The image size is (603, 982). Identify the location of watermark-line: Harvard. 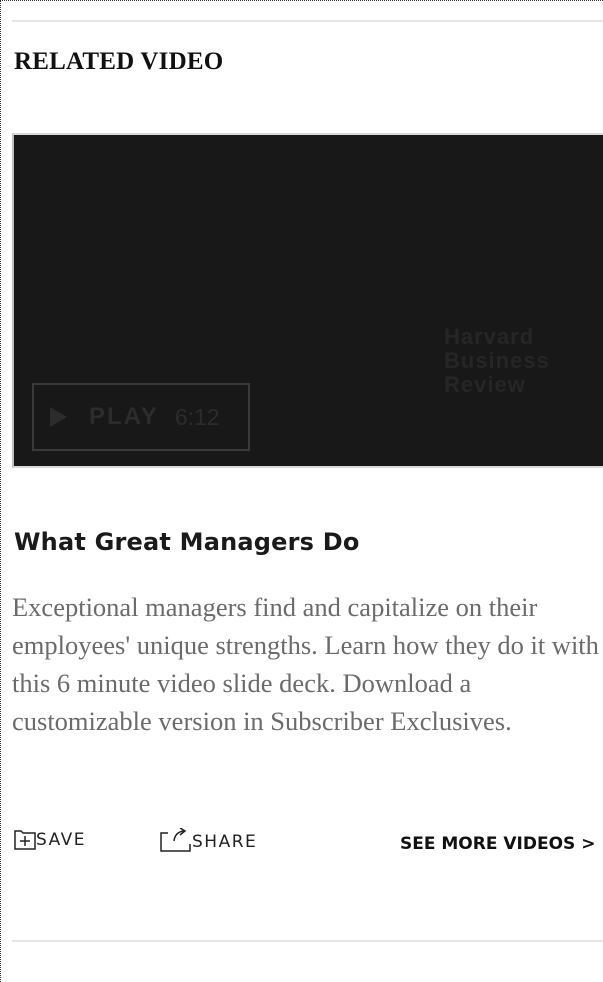
(489, 336).